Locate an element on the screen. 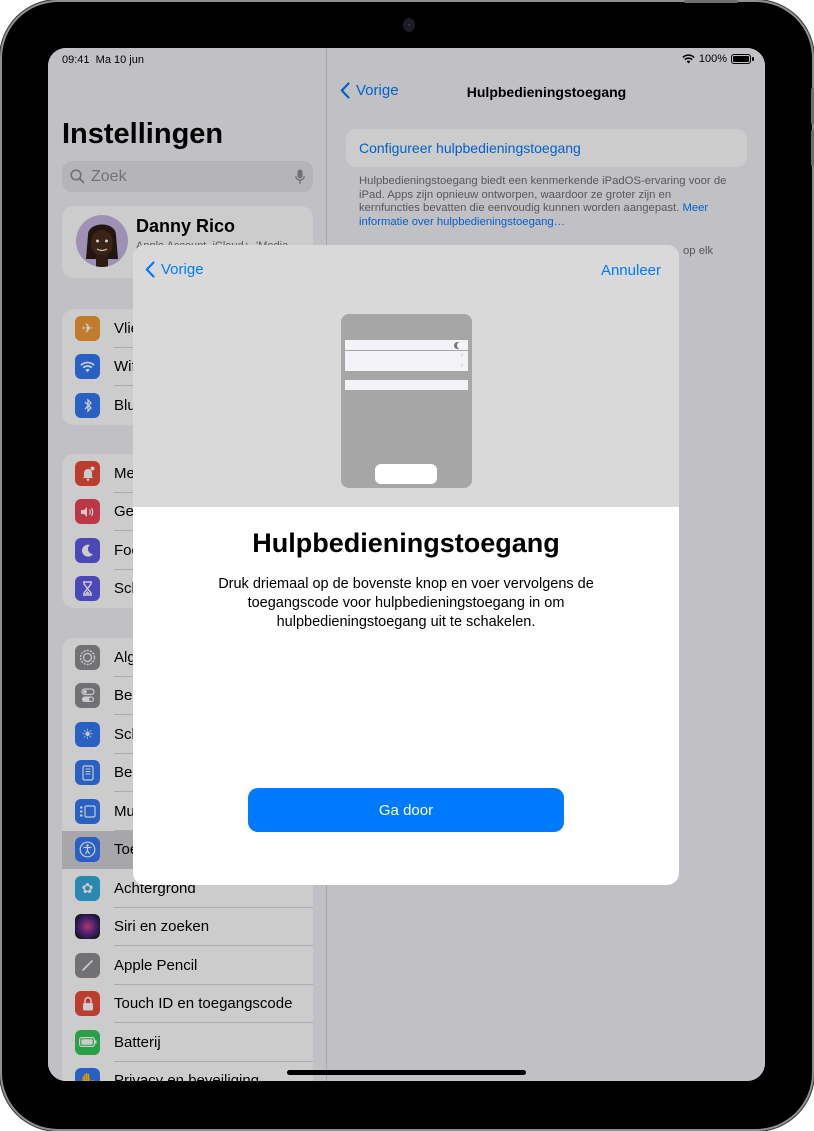 The image size is (814, 1131). front-camera is located at coordinates (409, 25).